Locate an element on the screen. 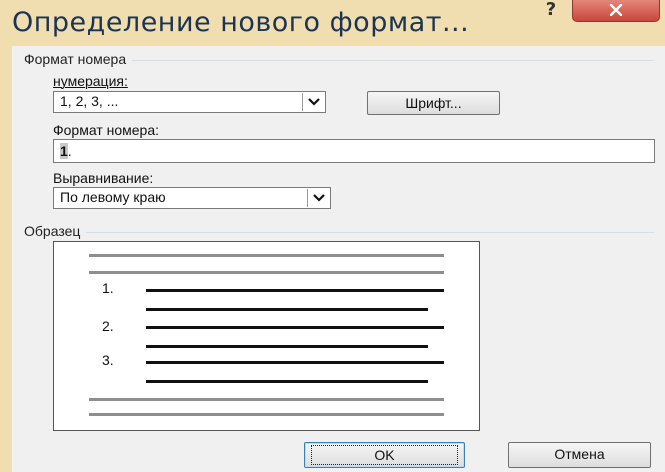 This screenshot has width=665, height=472. numbering-dropdown-button is located at coordinates (313, 102).